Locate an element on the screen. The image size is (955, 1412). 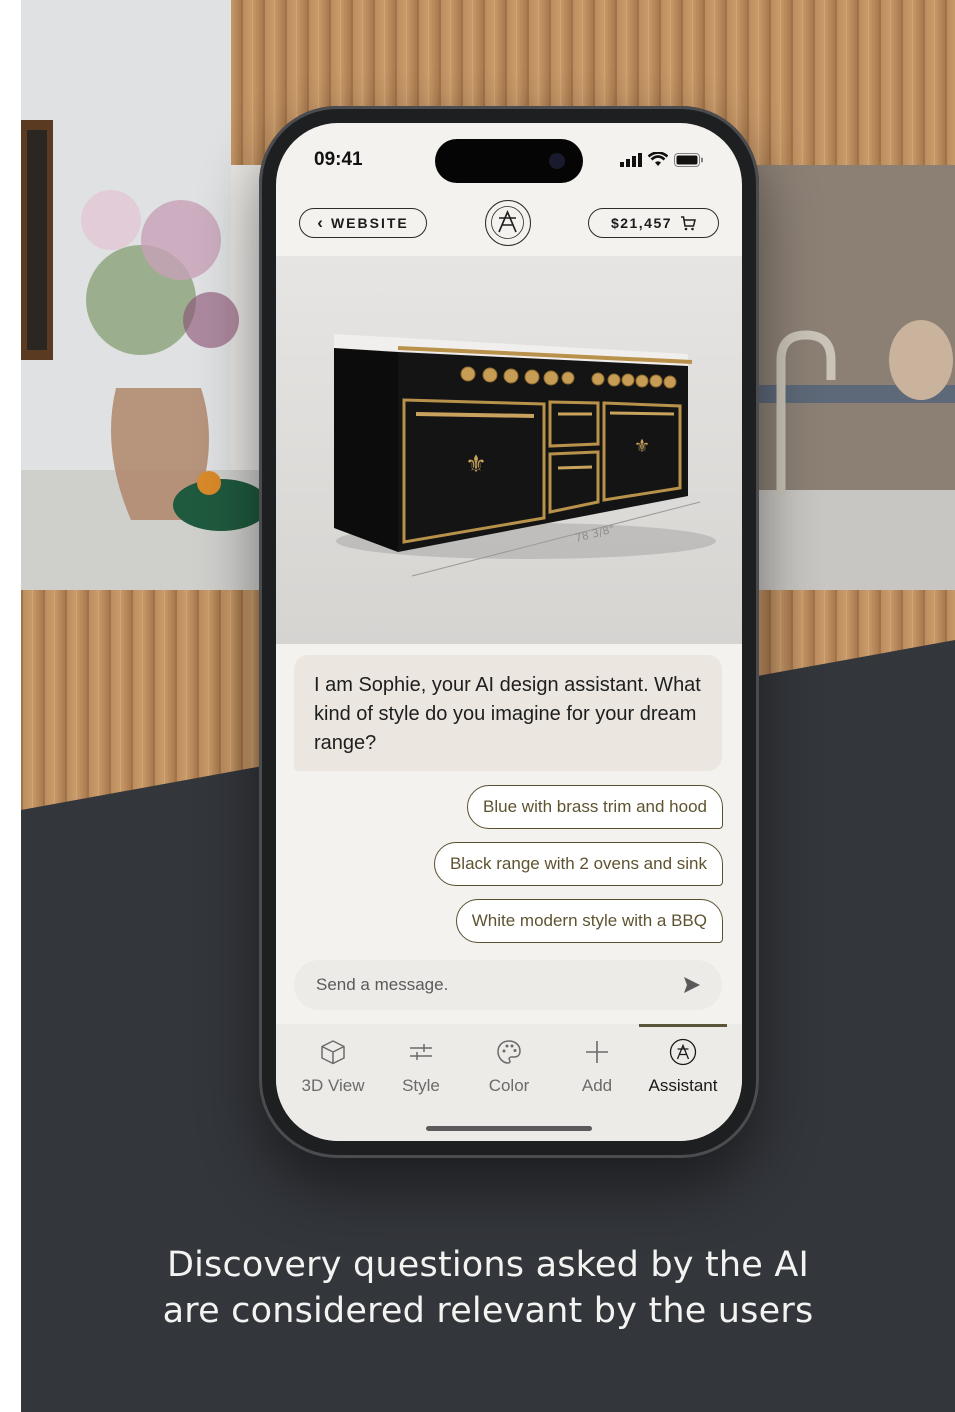
cart-button: $21,457 is located at coordinates (653, 223).